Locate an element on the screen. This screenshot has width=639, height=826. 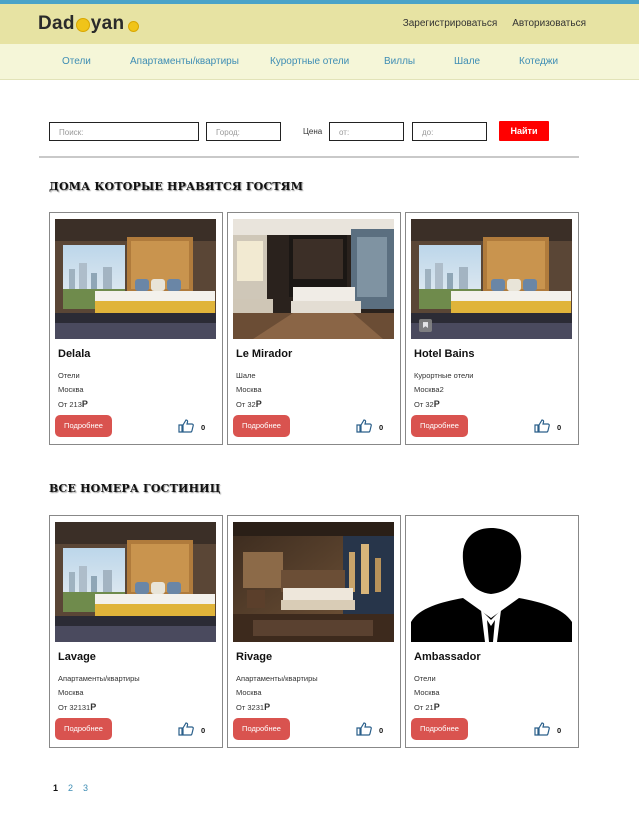
auth-links: Зарегистрироваться Авторизоваться is located at coordinates (494, 23).